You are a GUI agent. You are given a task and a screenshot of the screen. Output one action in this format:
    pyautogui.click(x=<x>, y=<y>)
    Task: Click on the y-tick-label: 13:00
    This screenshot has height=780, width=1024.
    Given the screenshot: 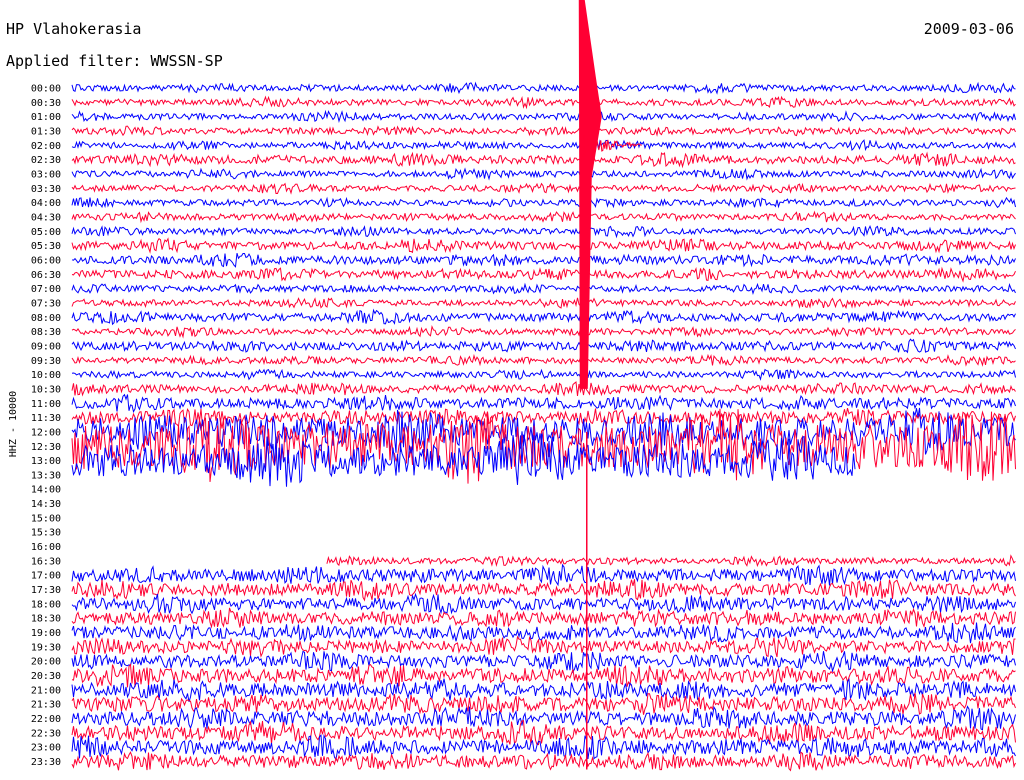 What is the action you would take?
    pyautogui.click(x=46, y=461)
    